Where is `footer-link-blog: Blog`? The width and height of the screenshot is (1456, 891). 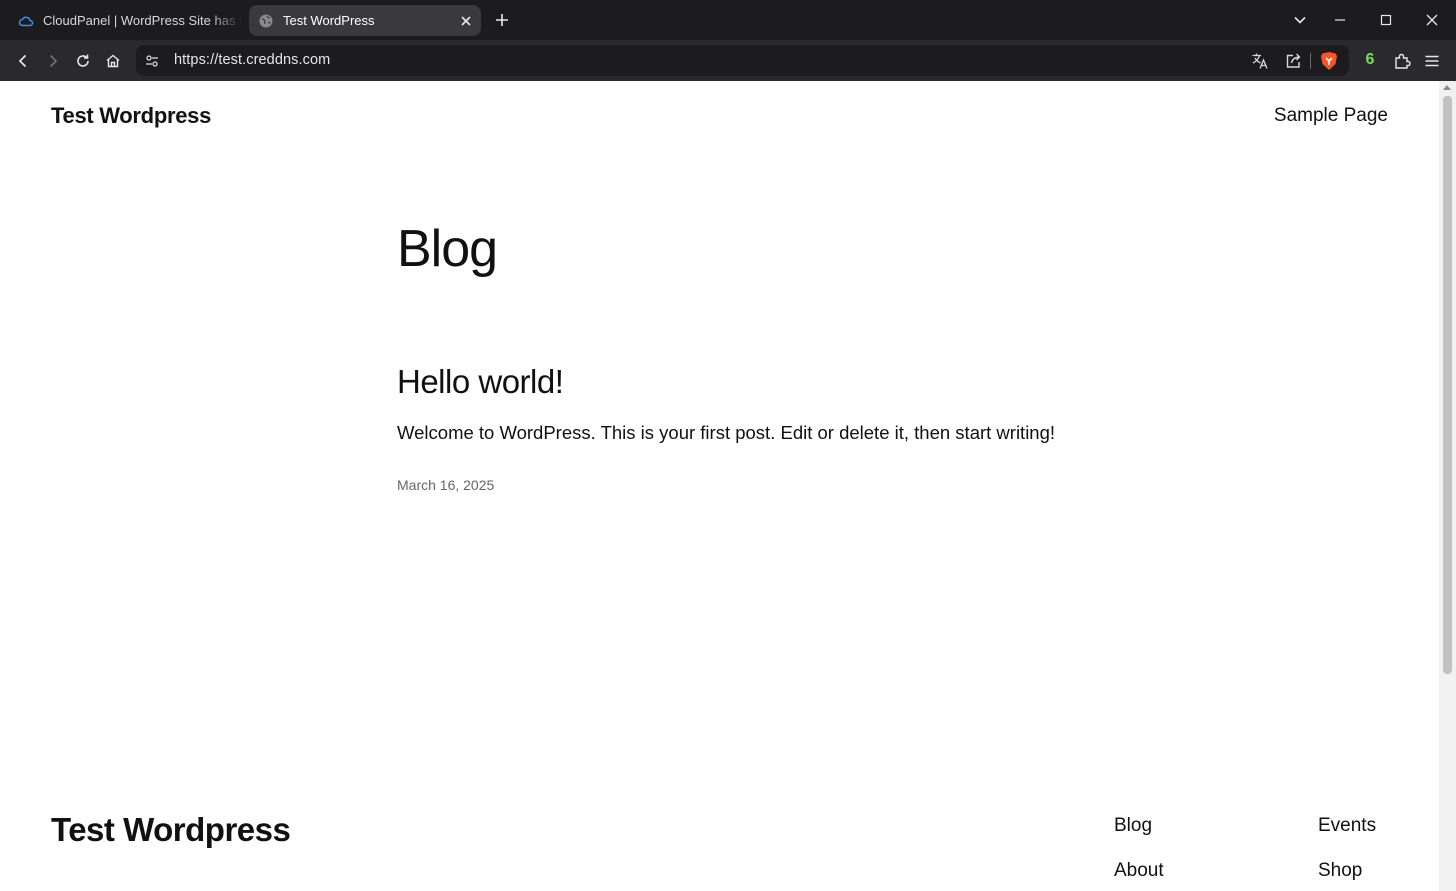 footer-link-blog: Blog is located at coordinates (1133, 826).